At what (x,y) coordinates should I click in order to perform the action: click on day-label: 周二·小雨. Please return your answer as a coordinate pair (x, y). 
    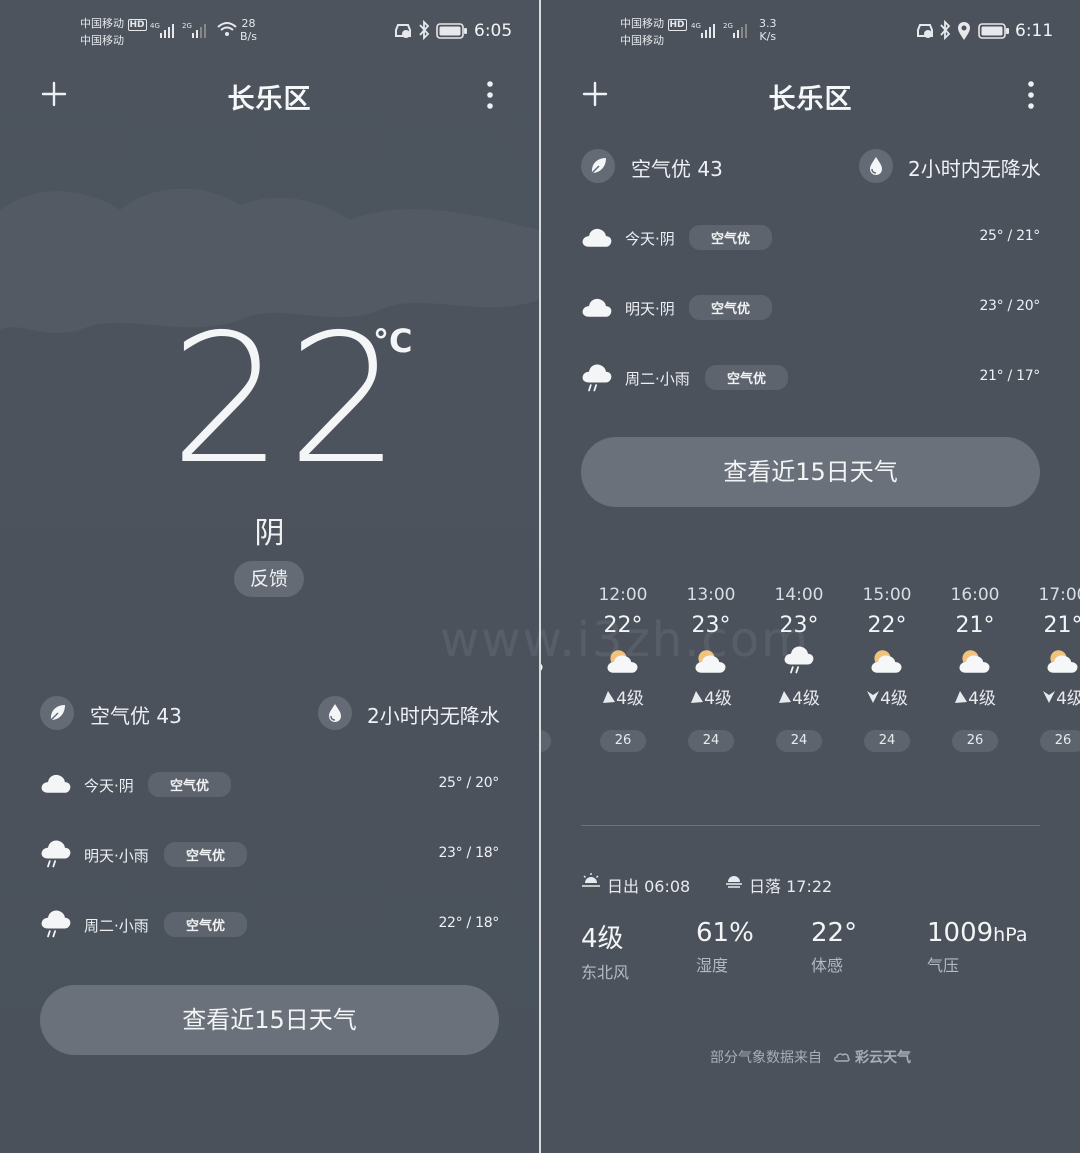
    Looking at the image, I should click on (116, 926).